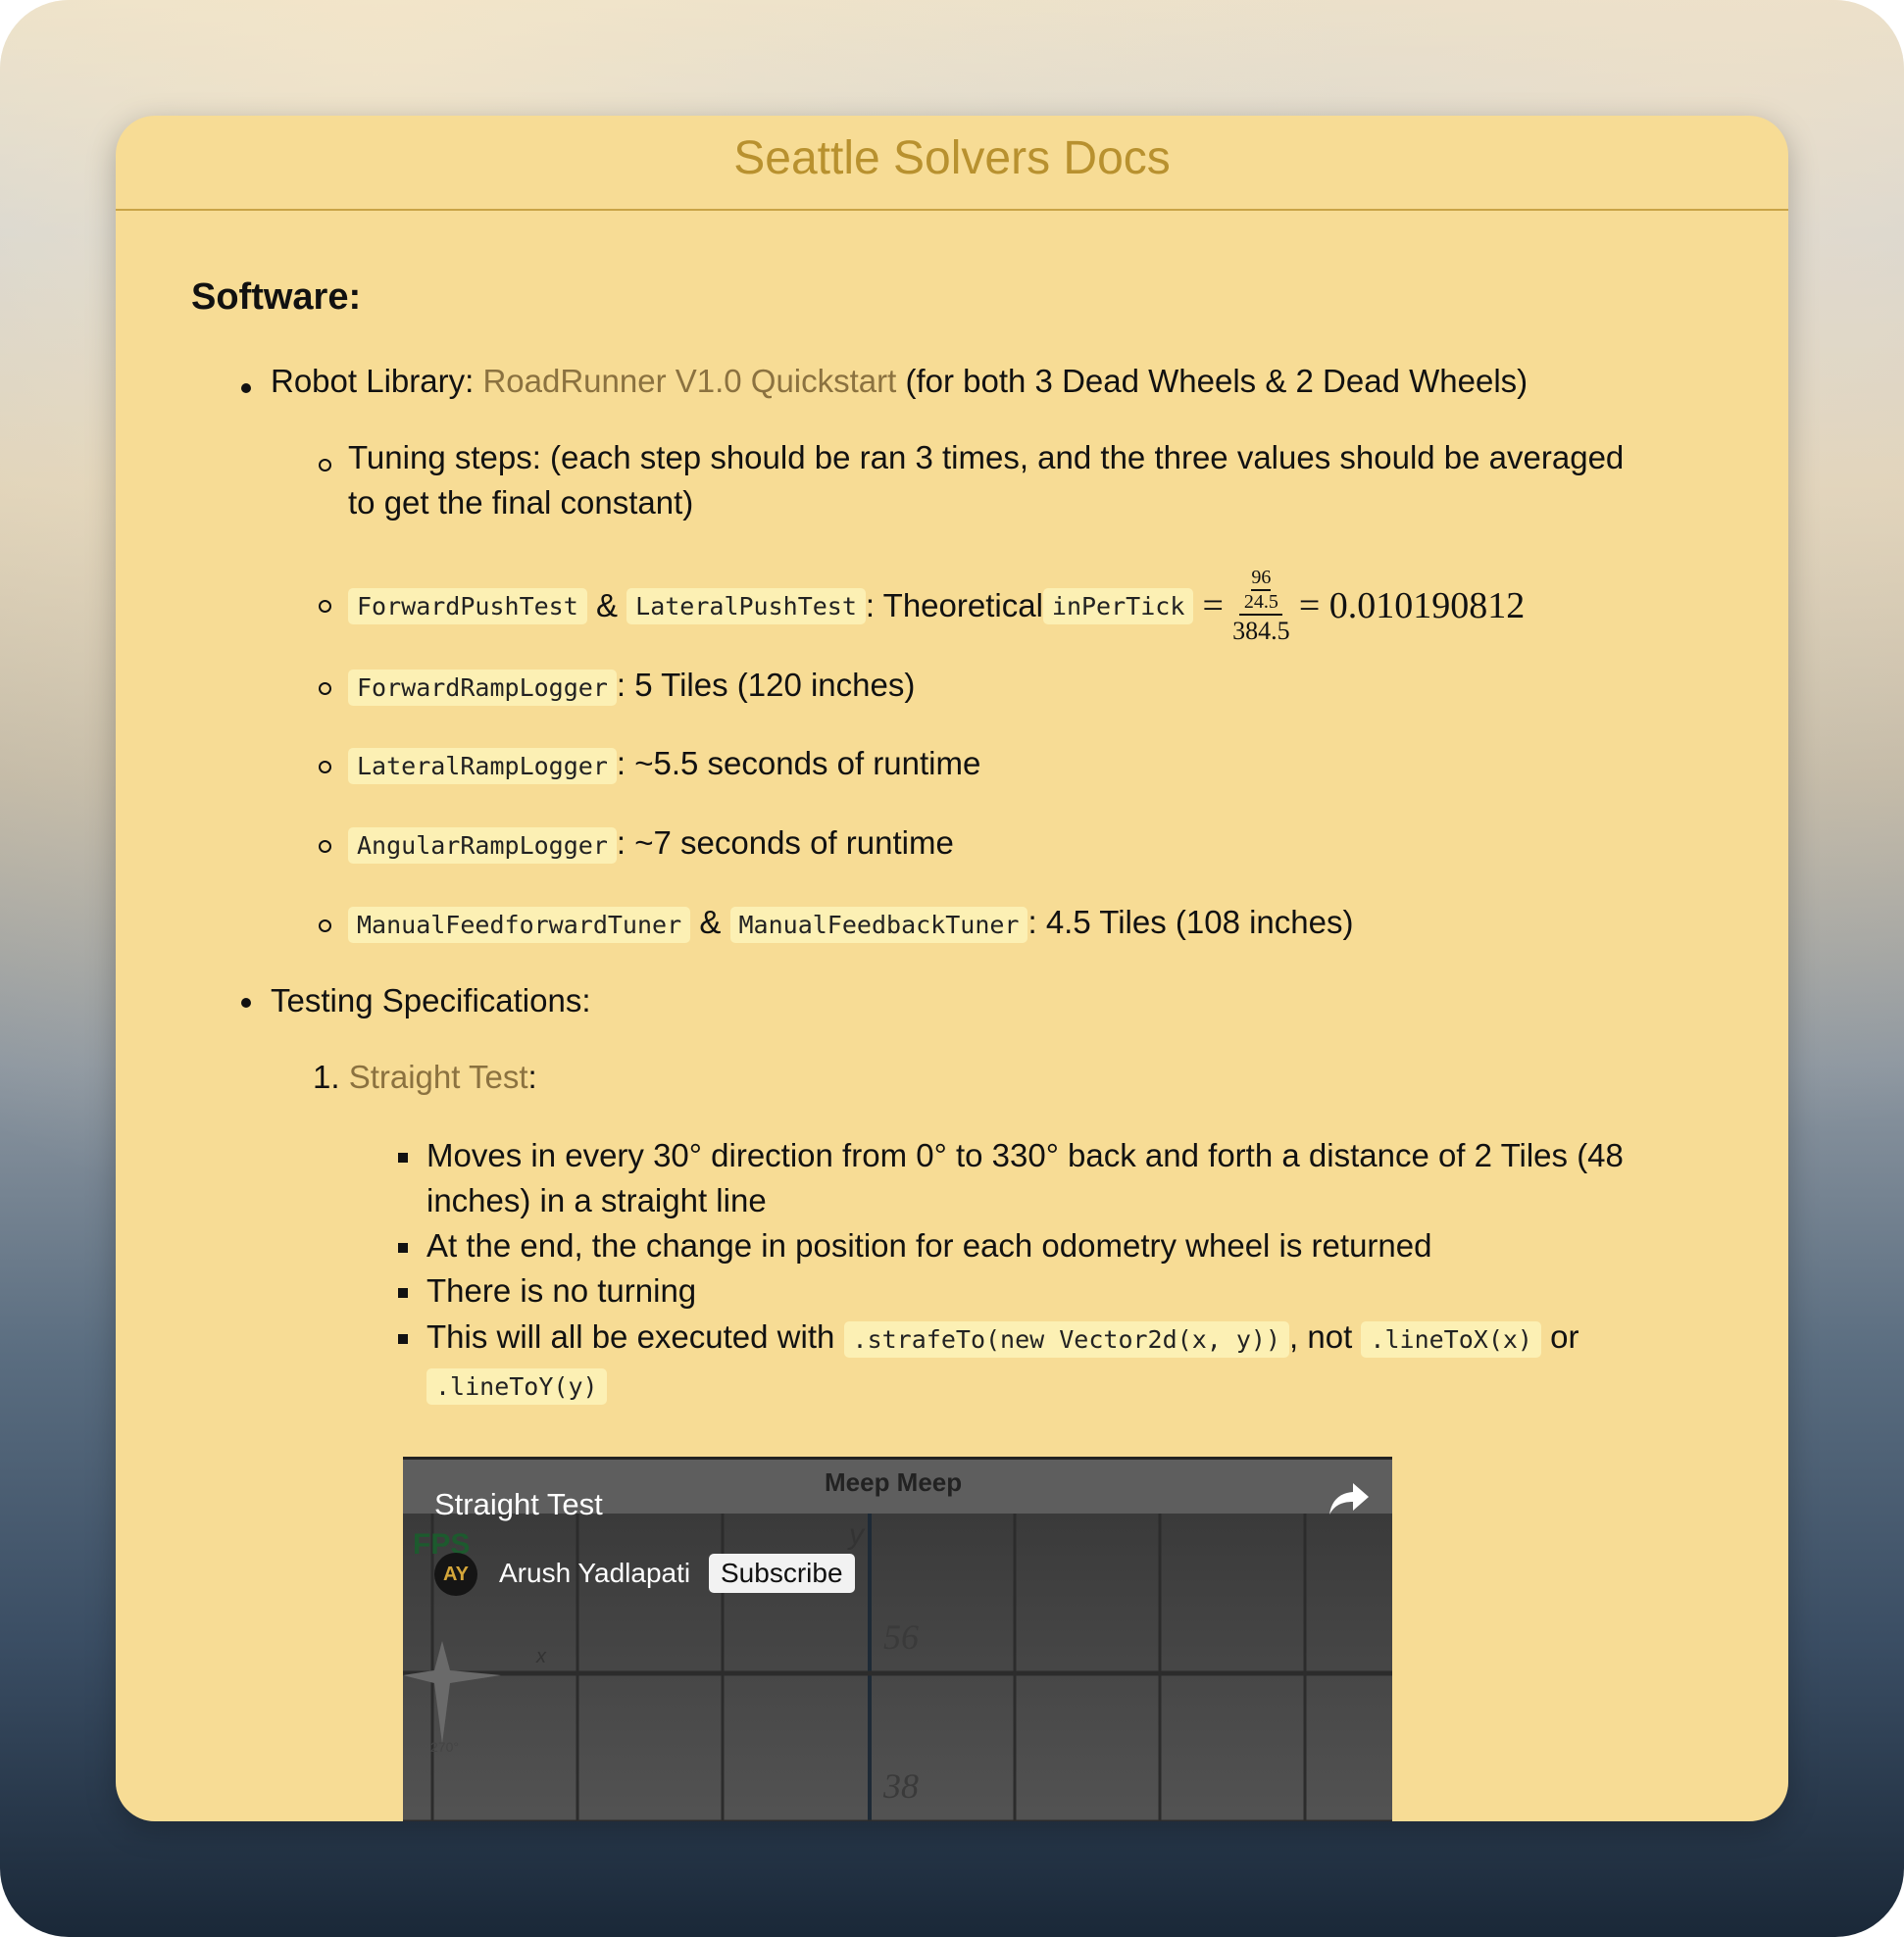 The height and width of the screenshot is (1937, 1904). I want to click on suffix: (for both 3 Dead Wheels & 2 Dead Wheels), so click(1212, 381).